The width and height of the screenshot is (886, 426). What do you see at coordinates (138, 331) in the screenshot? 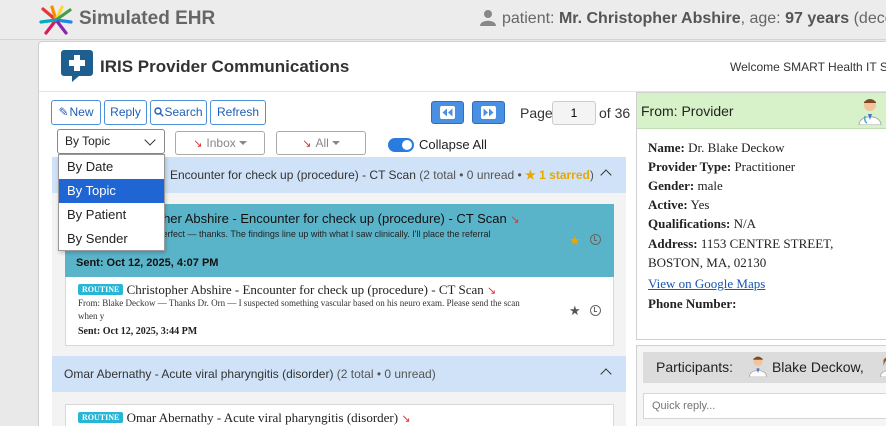
I see `message-sent-time: Sent: Oct 12, 2025, 3:44 PM` at bounding box center [138, 331].